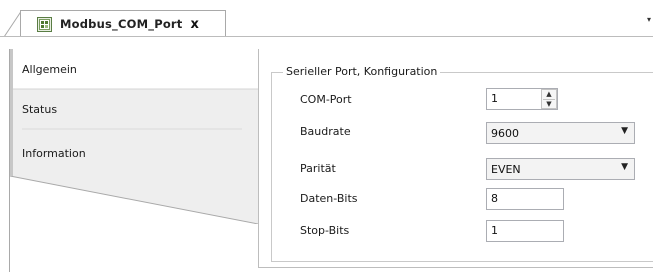  Describe the element at coordinates (325, 131) in the screenshot. I see `baudrate-label: Baudrate` at that location.